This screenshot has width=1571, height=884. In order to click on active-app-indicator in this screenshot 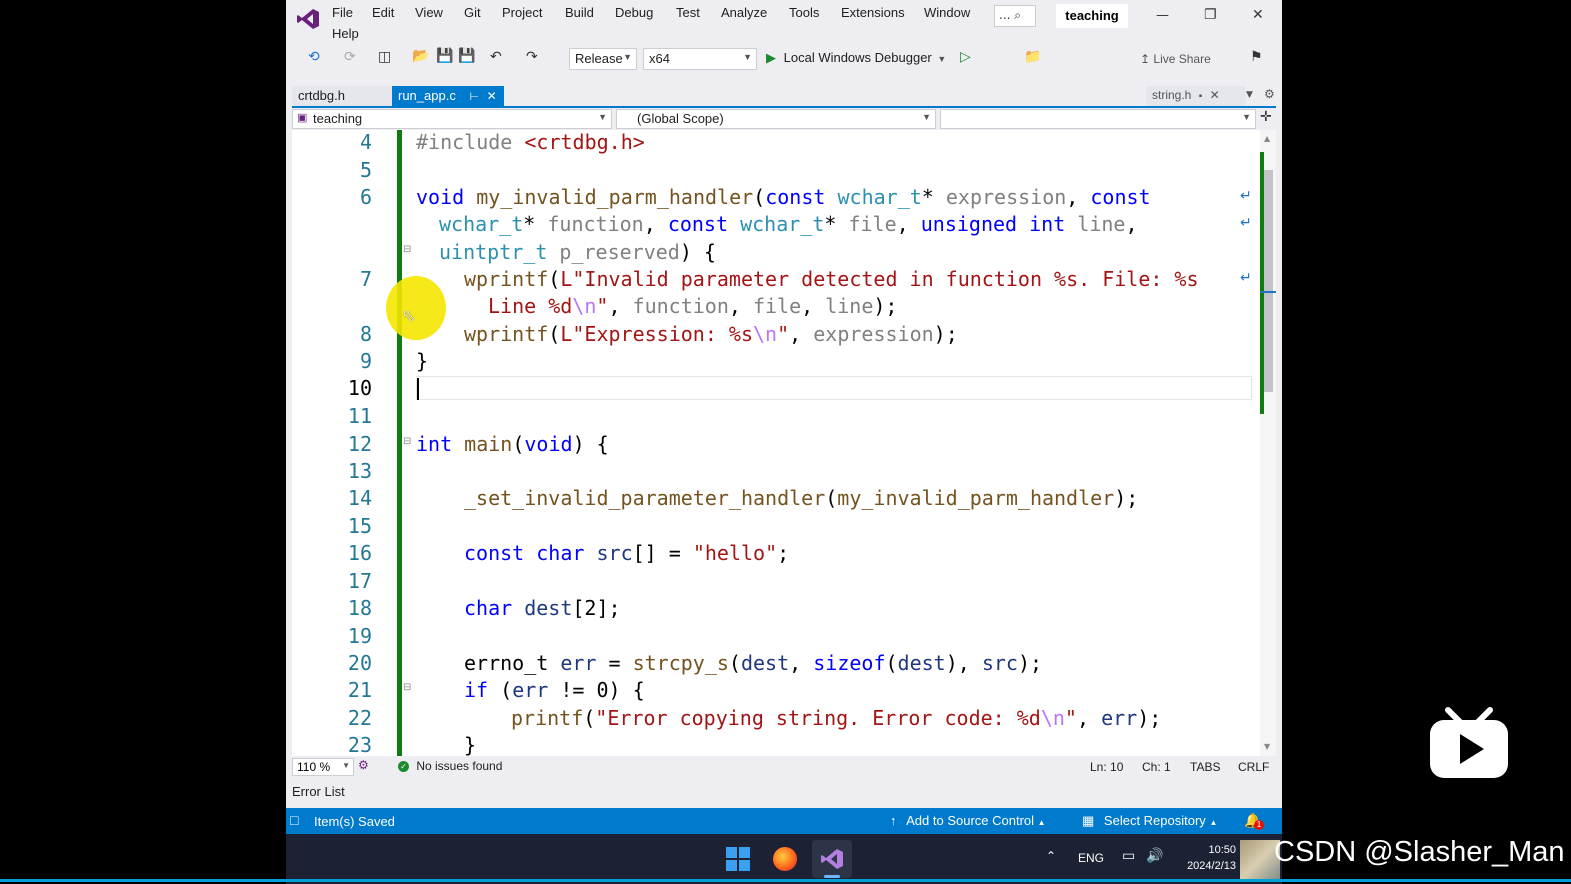, I will do `click(832, 876)`.